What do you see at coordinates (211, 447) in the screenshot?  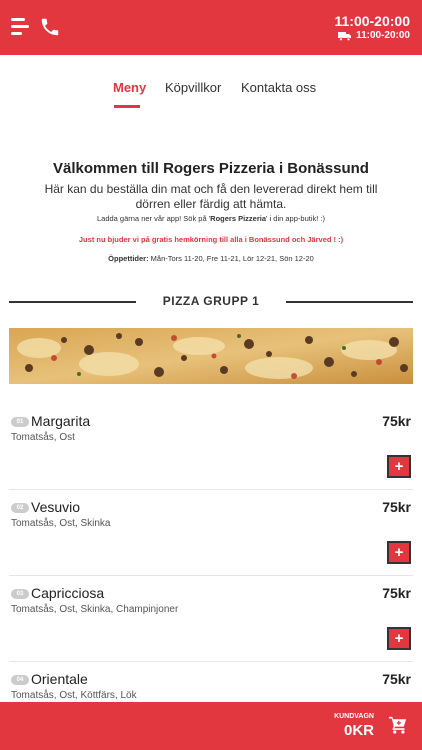 I see `menu-item: 01 Margarita 75kr Tomatsås, Ost +` at bounding box center [211, 447].